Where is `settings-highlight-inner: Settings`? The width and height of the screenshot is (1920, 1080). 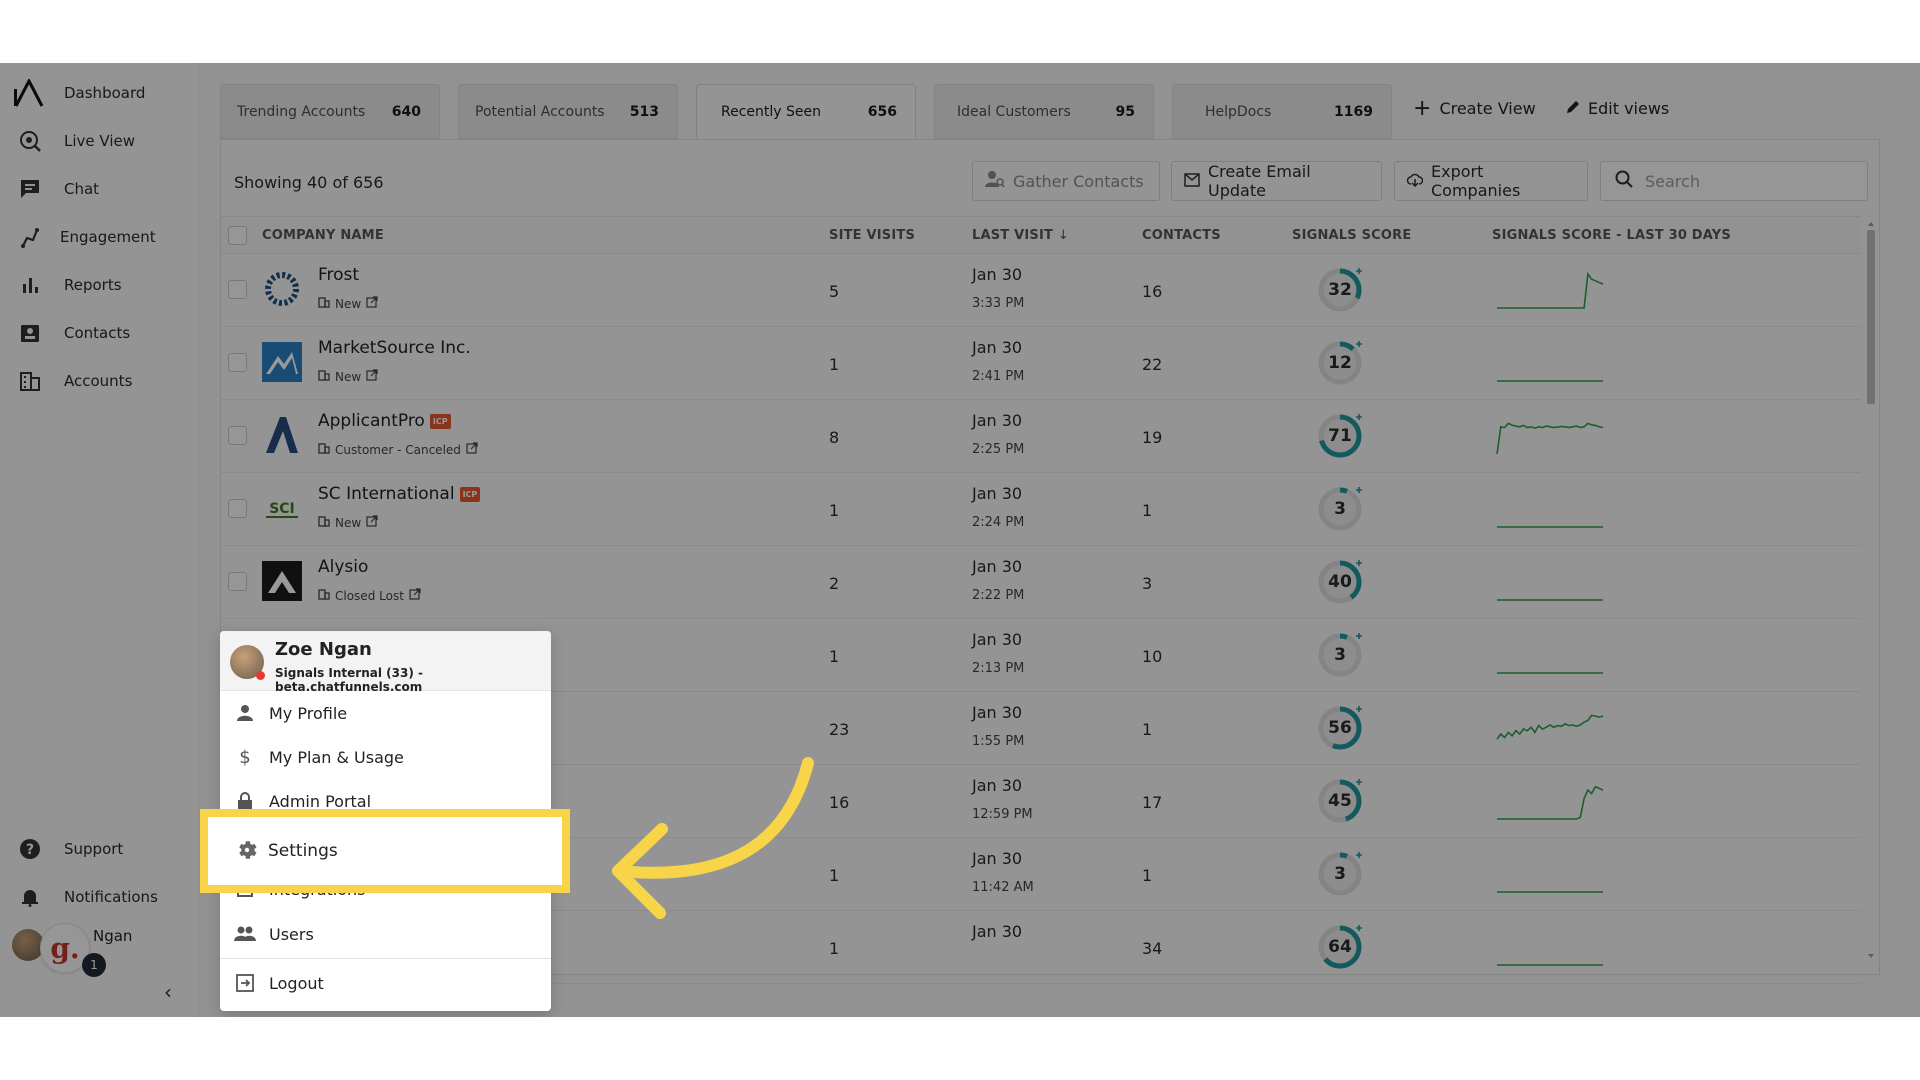 settings-highlight-inner: Settings is located at coordinates (385, 851).